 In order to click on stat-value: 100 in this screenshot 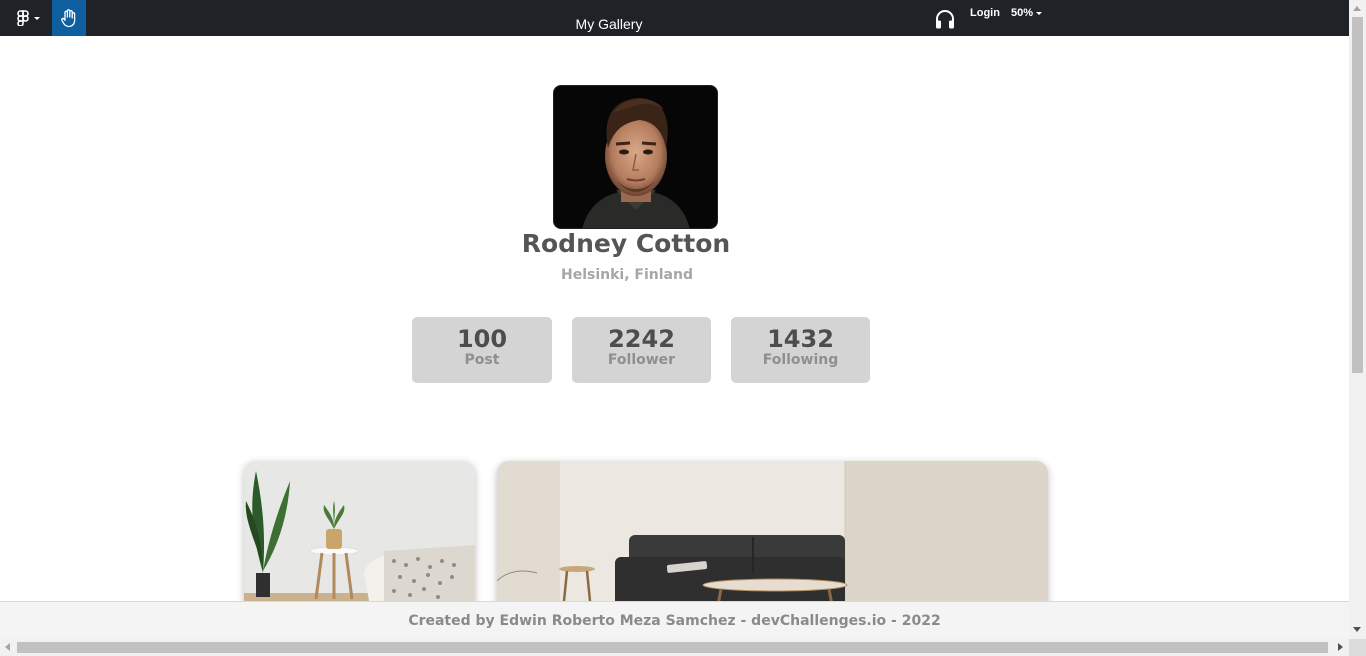, I will do `click(482, 339)`.